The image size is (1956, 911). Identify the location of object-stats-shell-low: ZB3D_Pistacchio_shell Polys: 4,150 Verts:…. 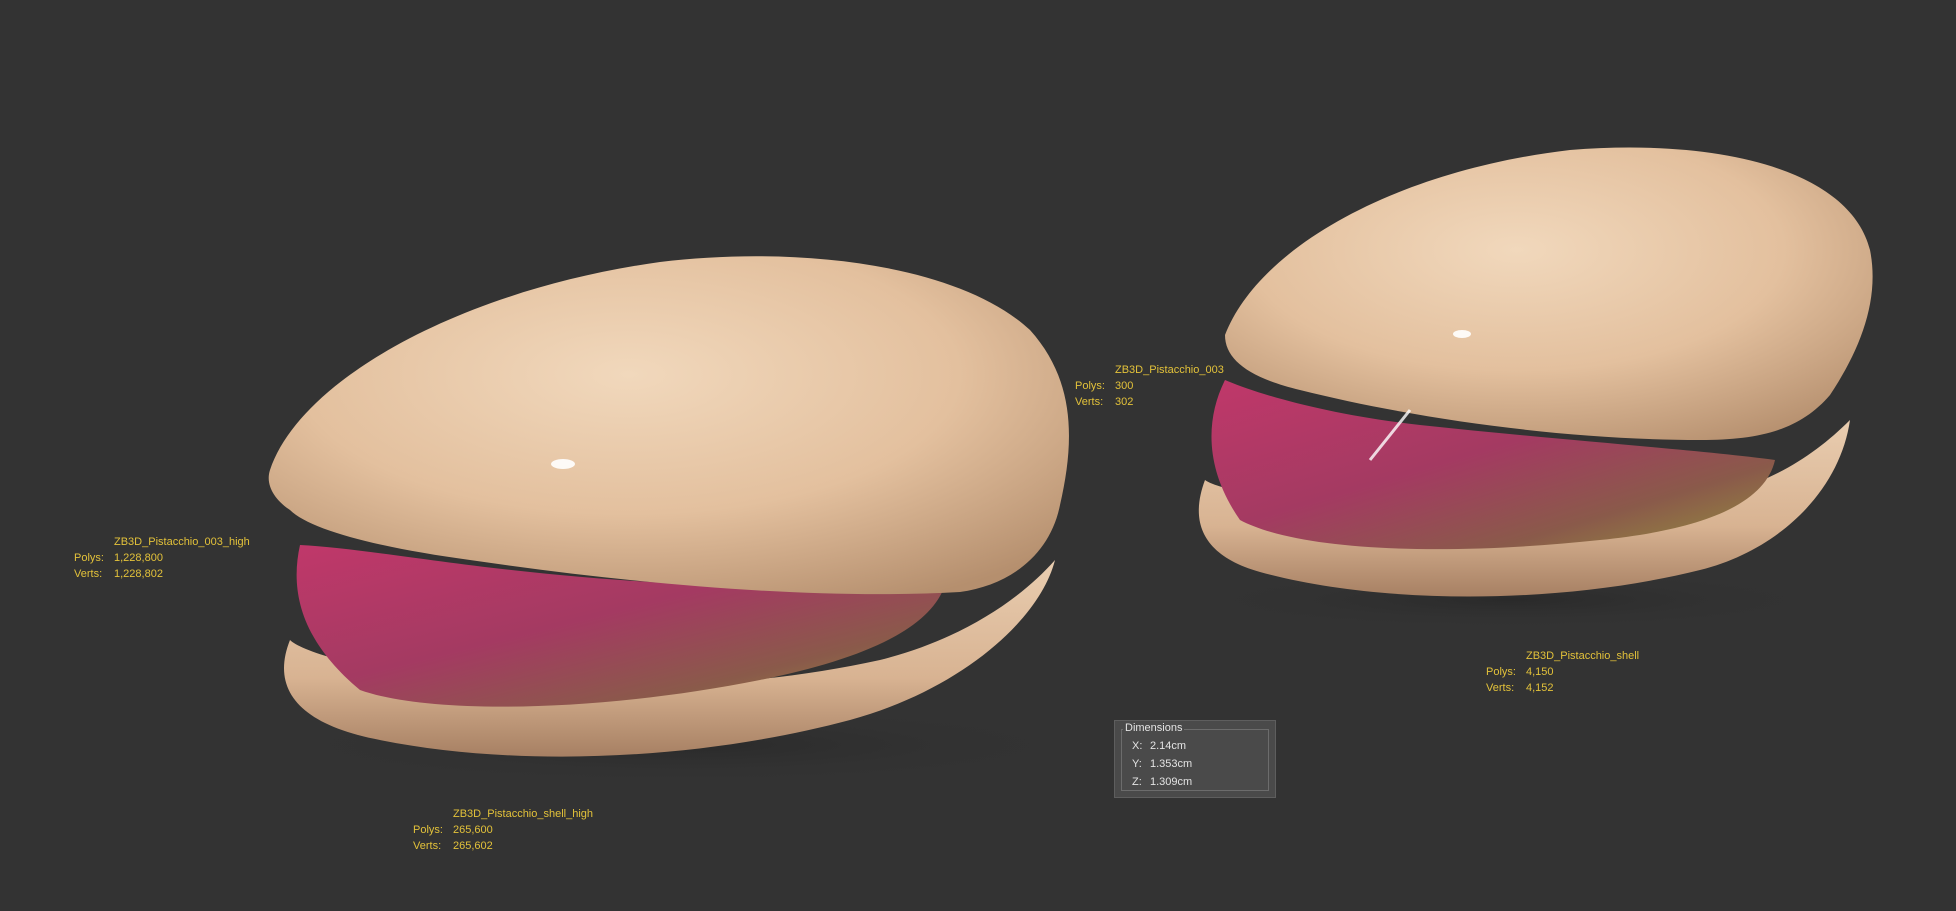
(1562, 672).